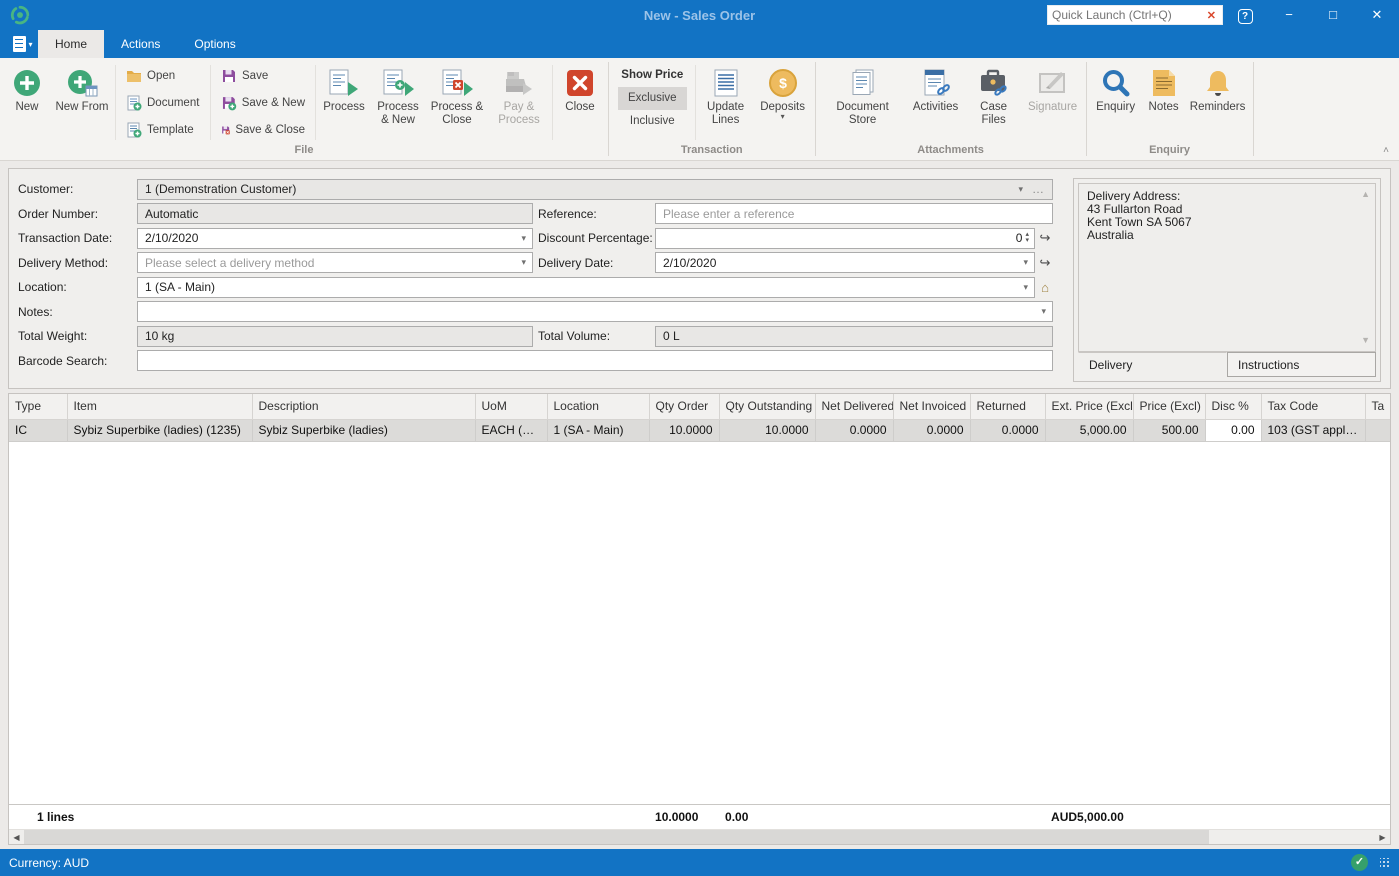 Image resolution: width=1399 pixels, height=876 pixels. What do you see at coordinates (335, 213) in the screenshot?
I see `order-number-field: Automatic` at bounding box center [335, 213].